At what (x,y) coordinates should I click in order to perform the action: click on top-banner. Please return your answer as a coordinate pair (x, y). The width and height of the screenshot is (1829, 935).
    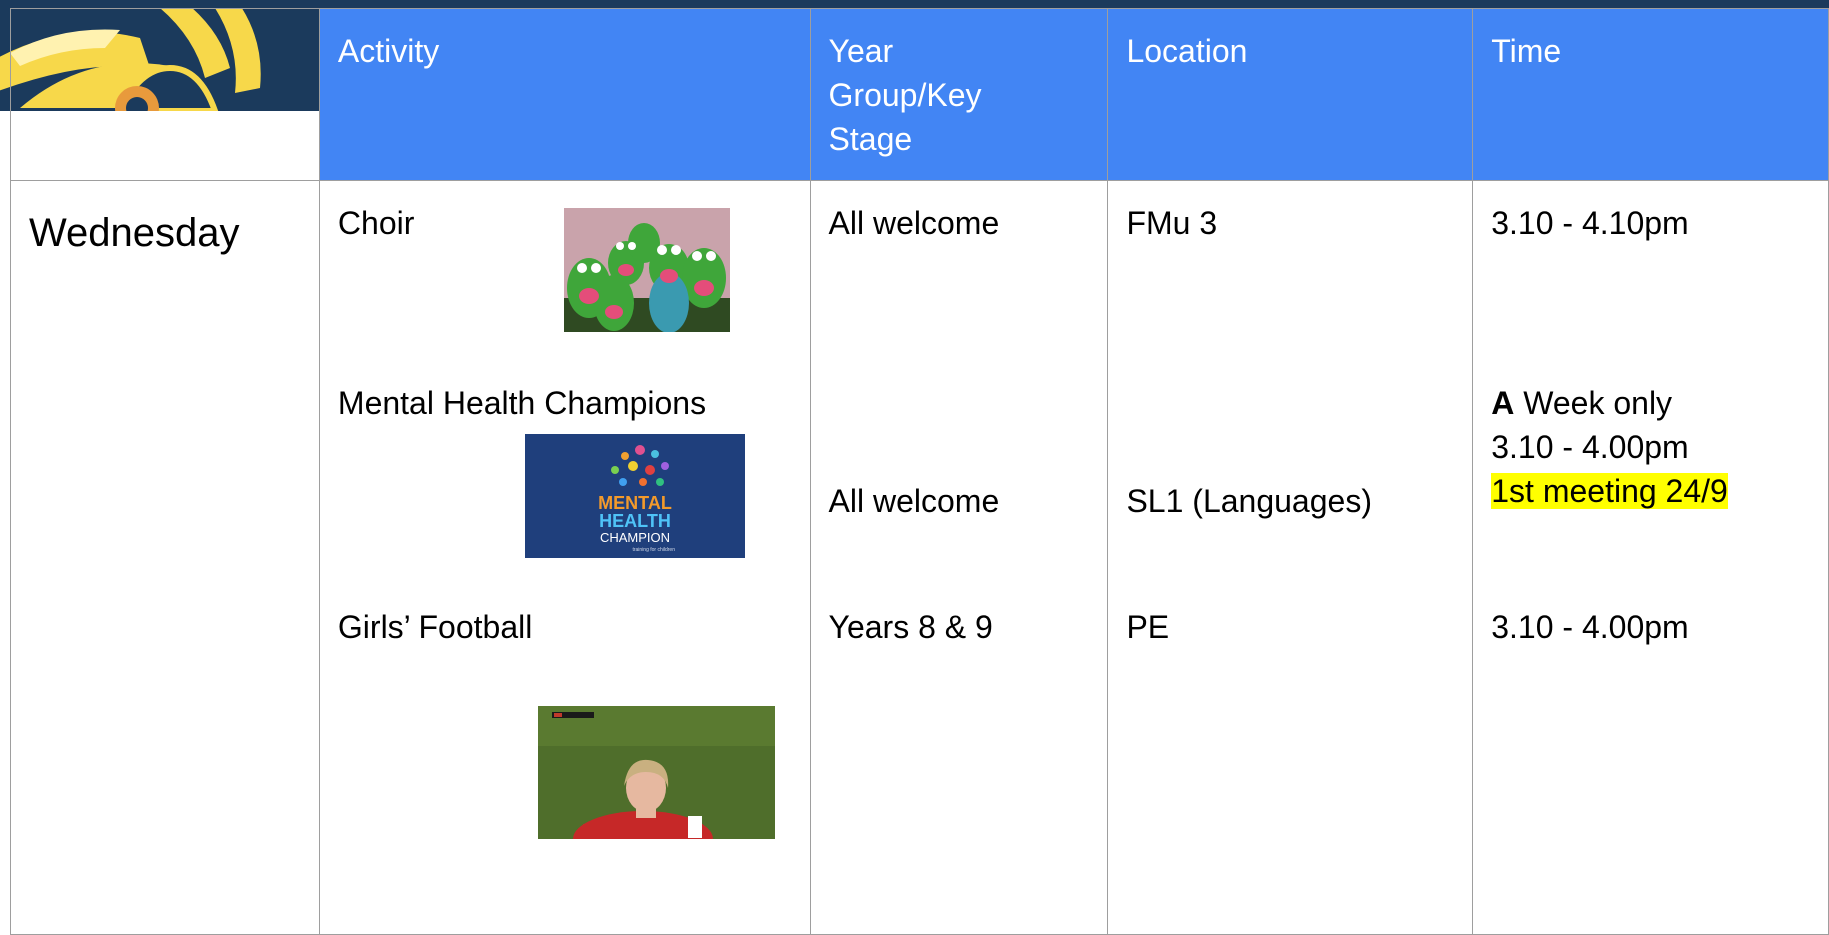
    Looking at the image, I should click on (914, 4).